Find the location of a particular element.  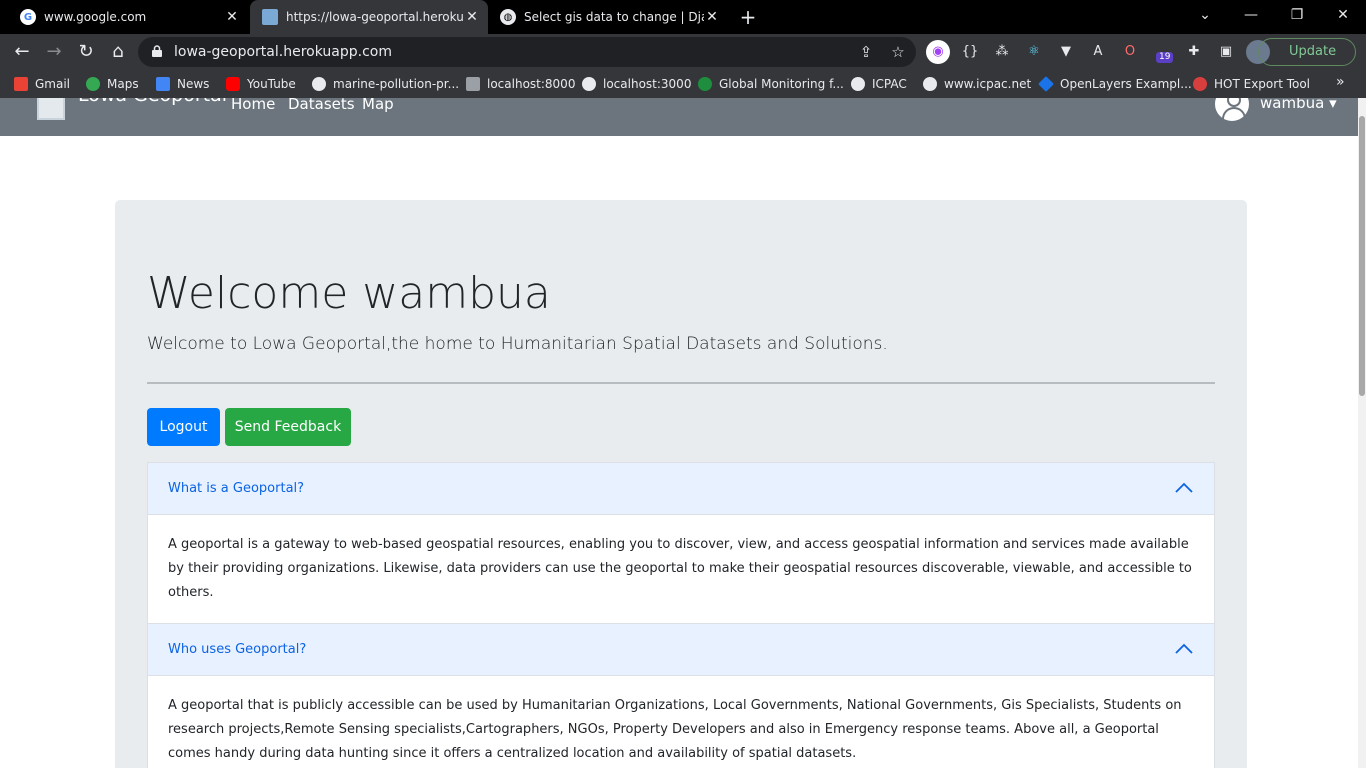

tab-google: G www.google.com ✕ is located at coordinates (128, 17).